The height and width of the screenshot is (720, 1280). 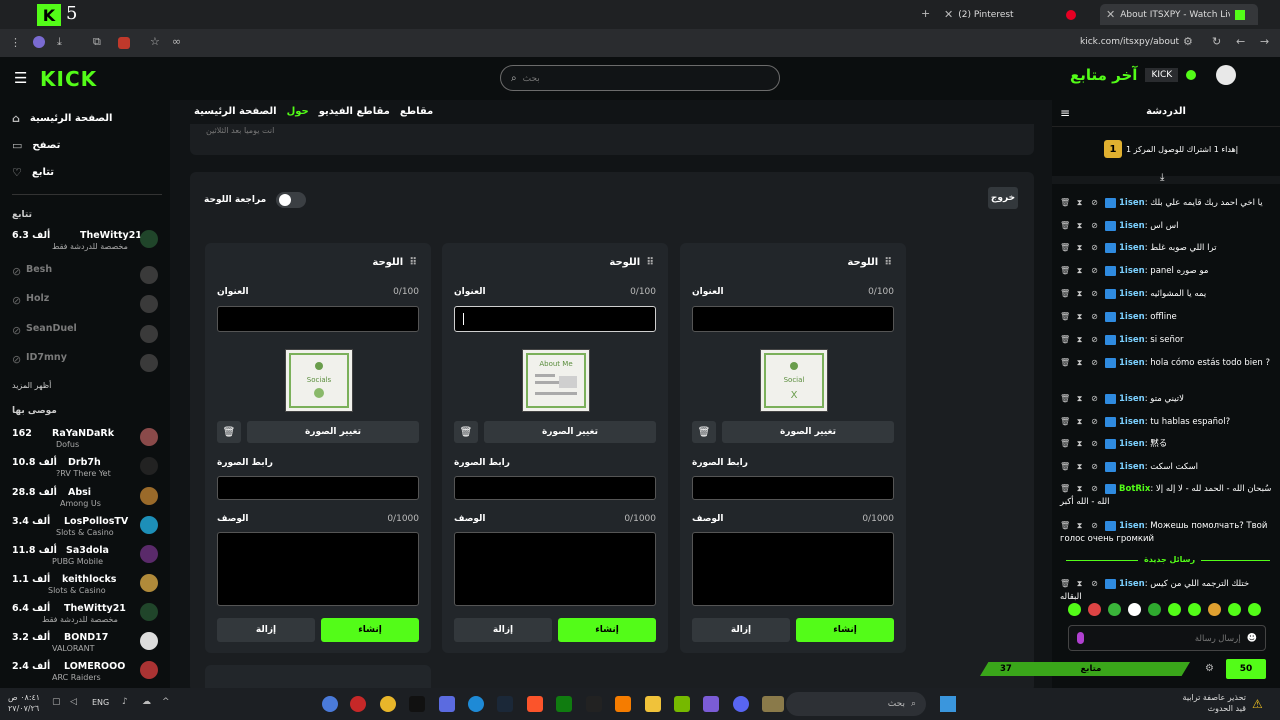 I want to click on recommended-channel: 6.4 ألف TheWitty21 مخصصة للدردشة فقط, so click(x=87, y=614).